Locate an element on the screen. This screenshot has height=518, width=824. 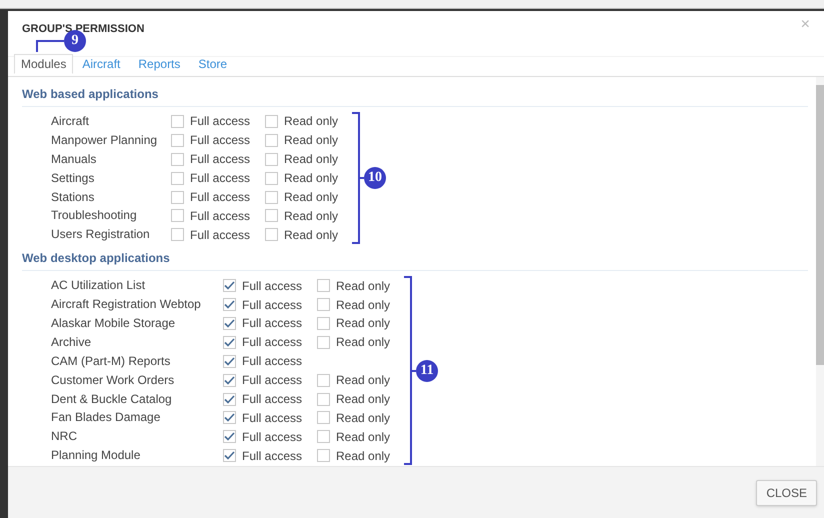
module-name: Aircraft is located at coordinates (70, 121).